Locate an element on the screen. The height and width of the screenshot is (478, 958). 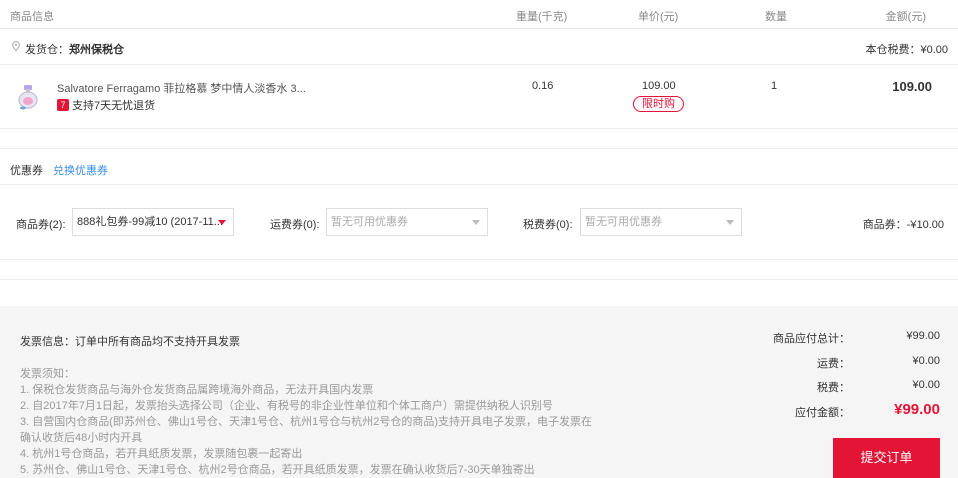
coupon-section-header: 优惠券 兑换优惠券 is located at coordinates (479, 166).